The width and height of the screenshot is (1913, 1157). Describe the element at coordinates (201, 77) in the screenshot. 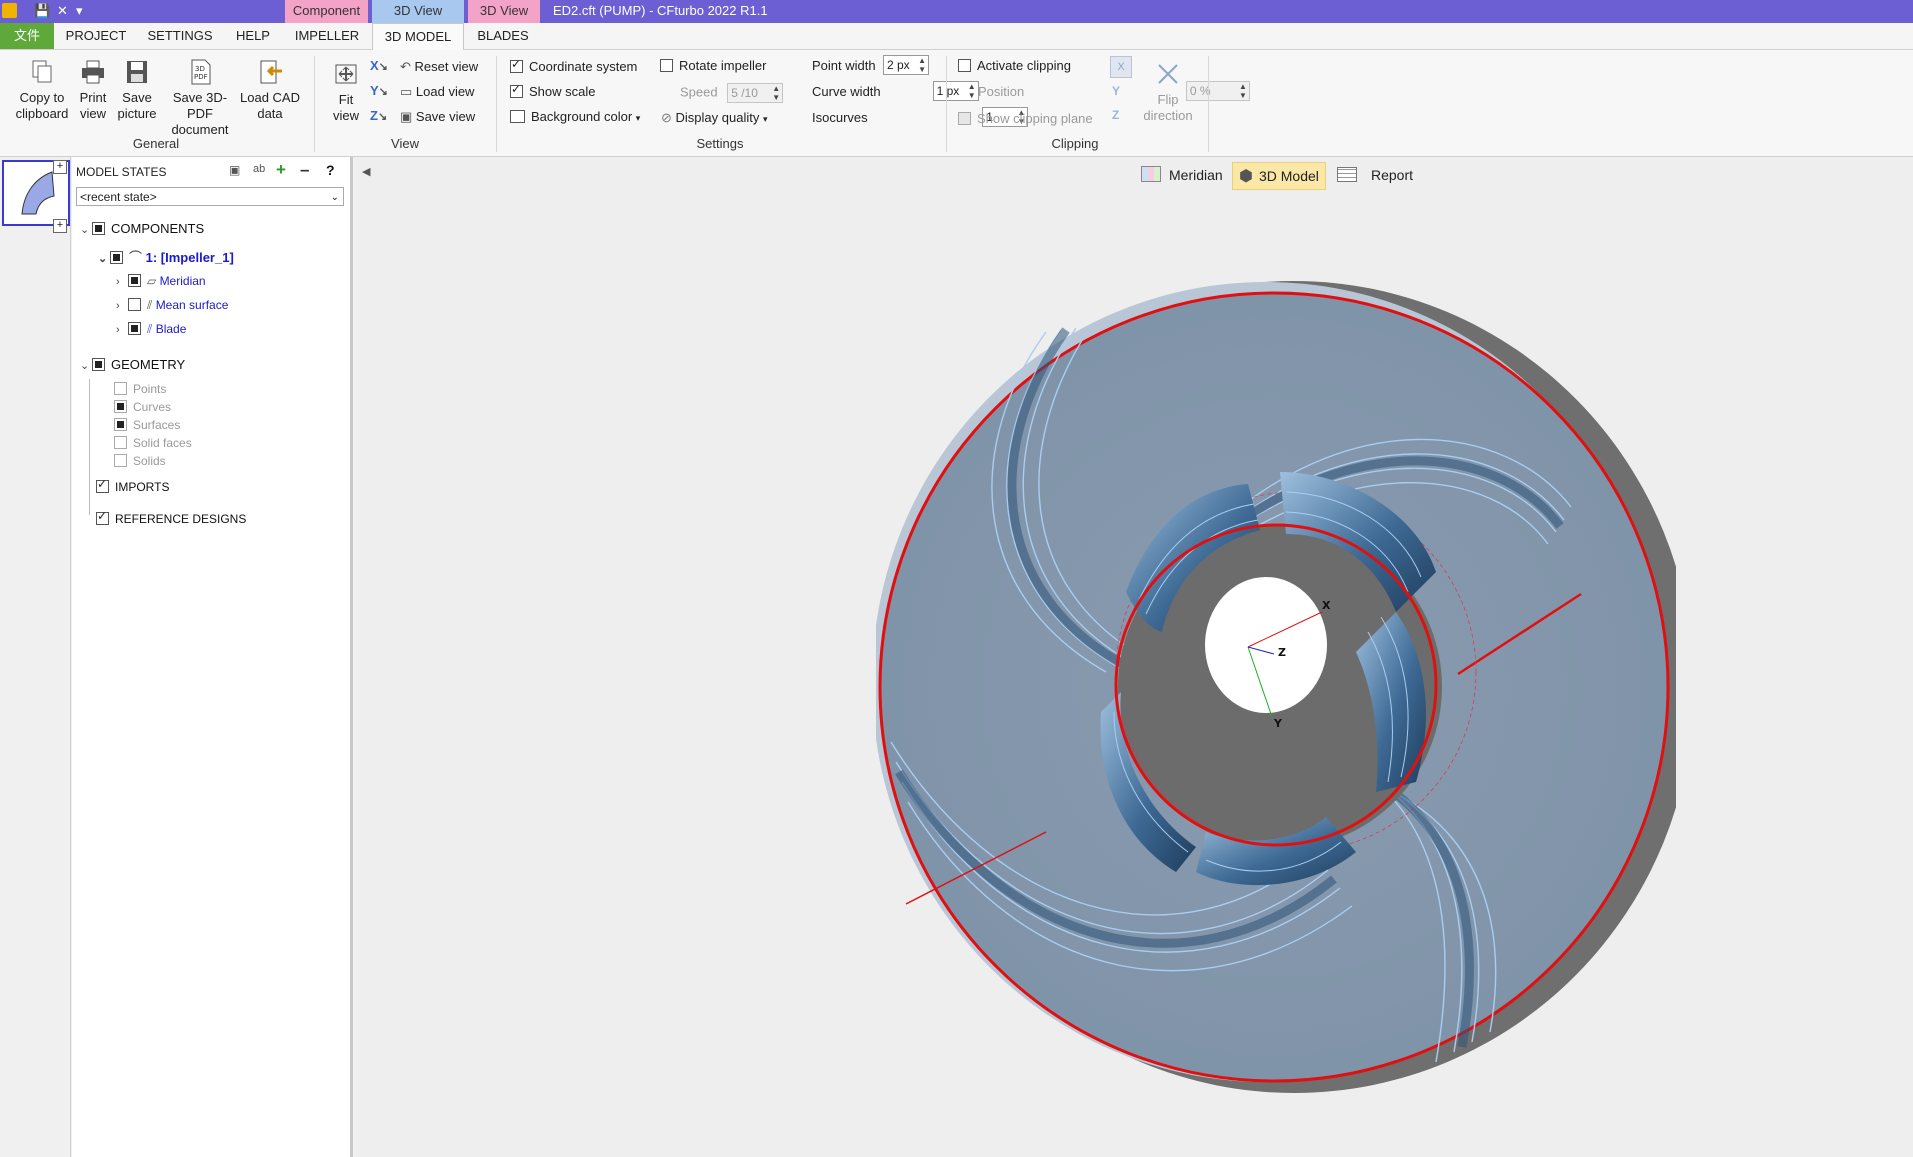

I see `svg-text: PDF` at that location.